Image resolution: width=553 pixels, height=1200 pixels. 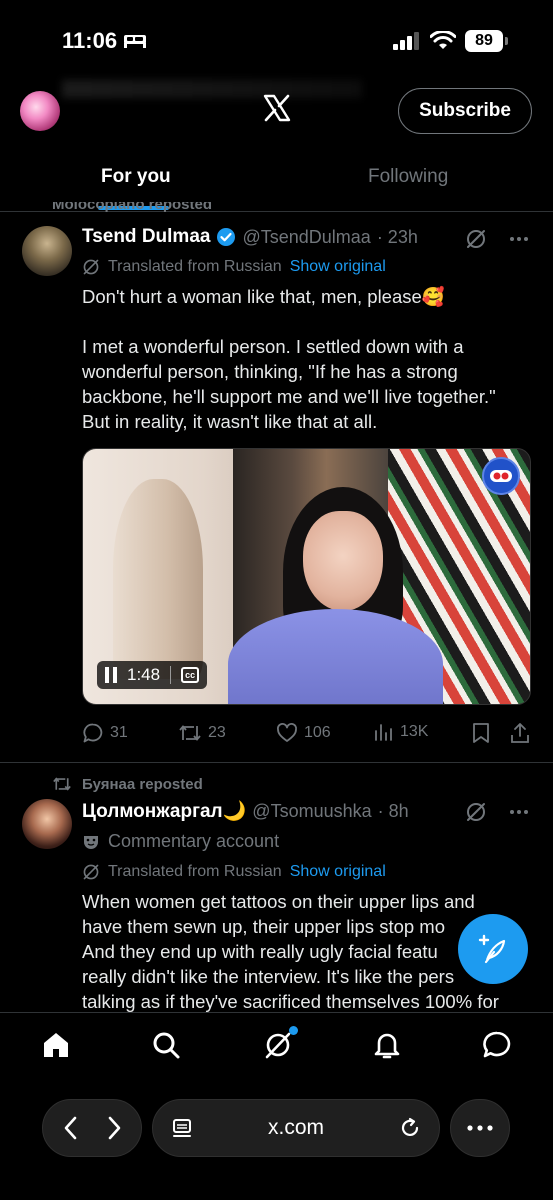 What do you see at coordinates (135, 41) in the screenshot?
I see `bed-icon` at bounding box center [135, 41].